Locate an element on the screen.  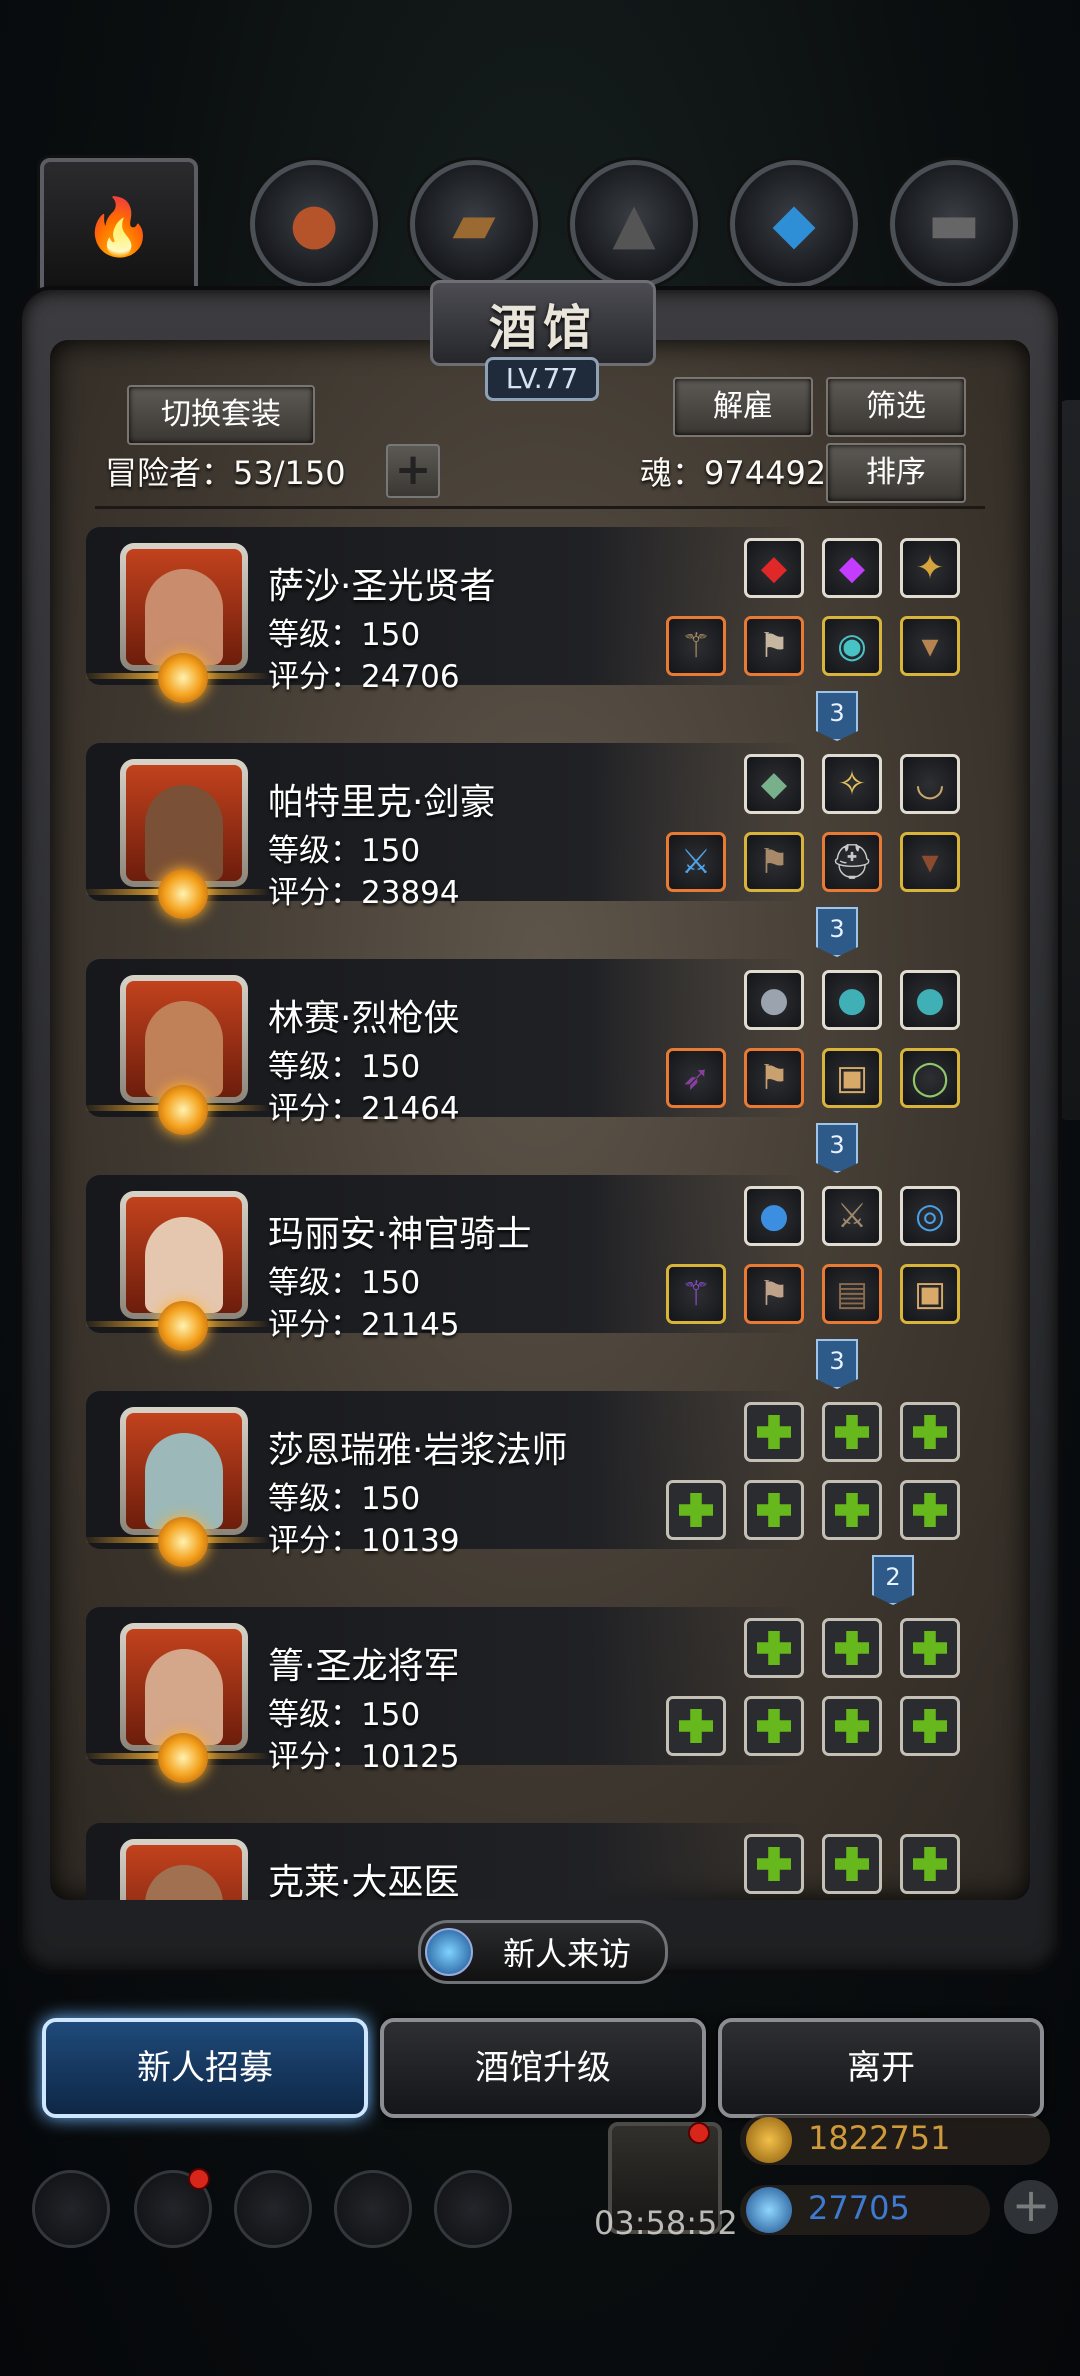
shield-icon: ◉ is located at coordinates (852, 646).